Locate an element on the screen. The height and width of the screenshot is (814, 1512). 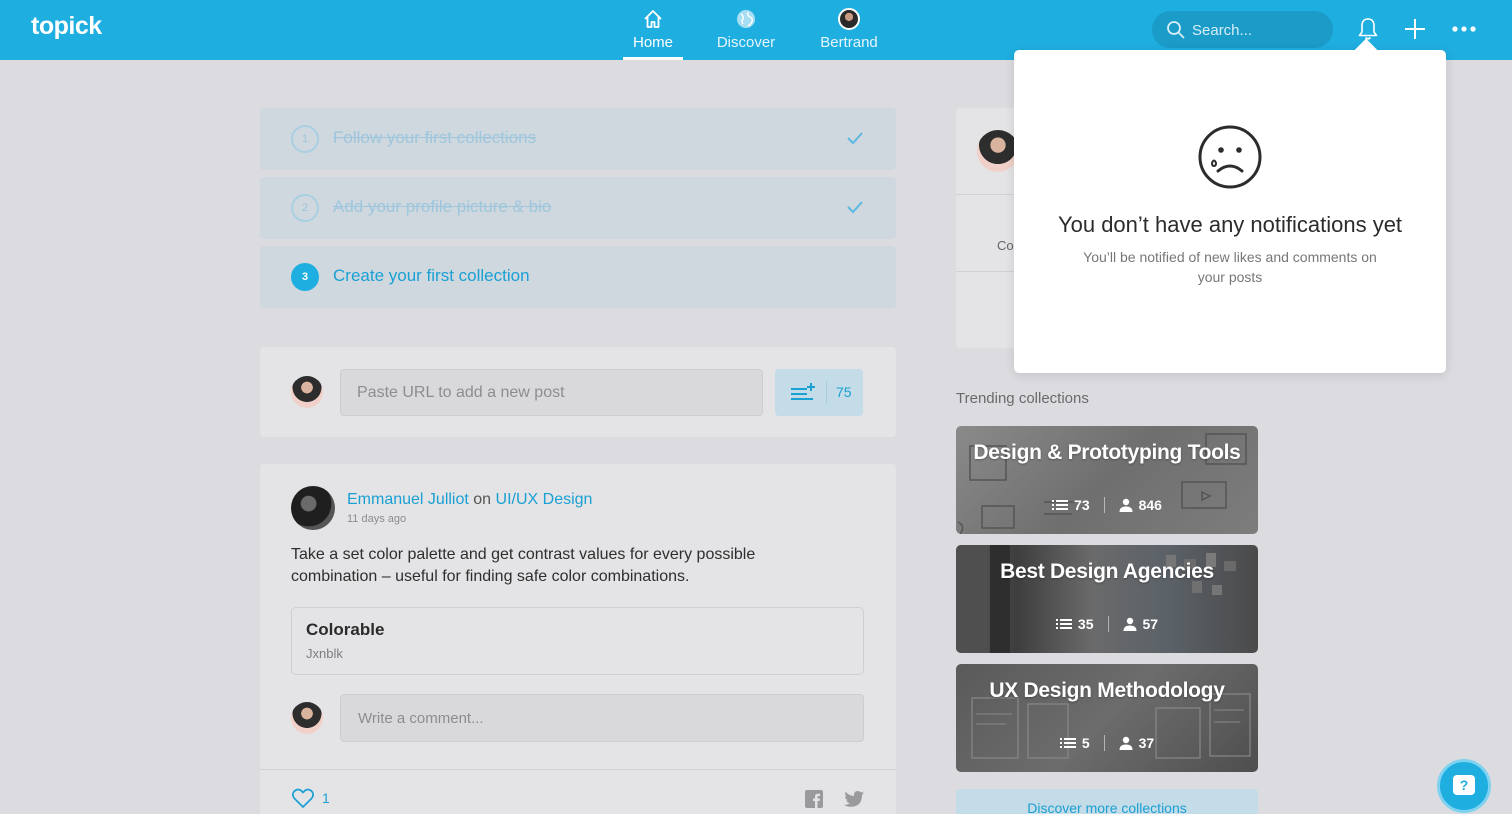
collection-name: UX Design Methodology is located at coordinates (1107, 690).